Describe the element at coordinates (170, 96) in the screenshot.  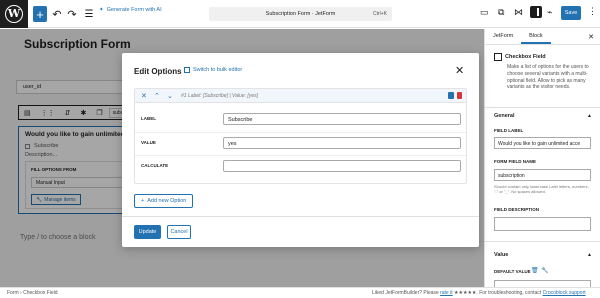
I see `move-down-icon: ⌄` at that location.